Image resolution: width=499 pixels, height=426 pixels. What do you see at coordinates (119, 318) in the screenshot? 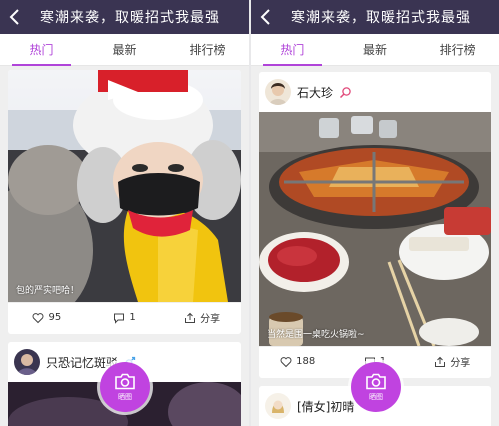
I see `comment-icon` at bounding box center [119, 318].